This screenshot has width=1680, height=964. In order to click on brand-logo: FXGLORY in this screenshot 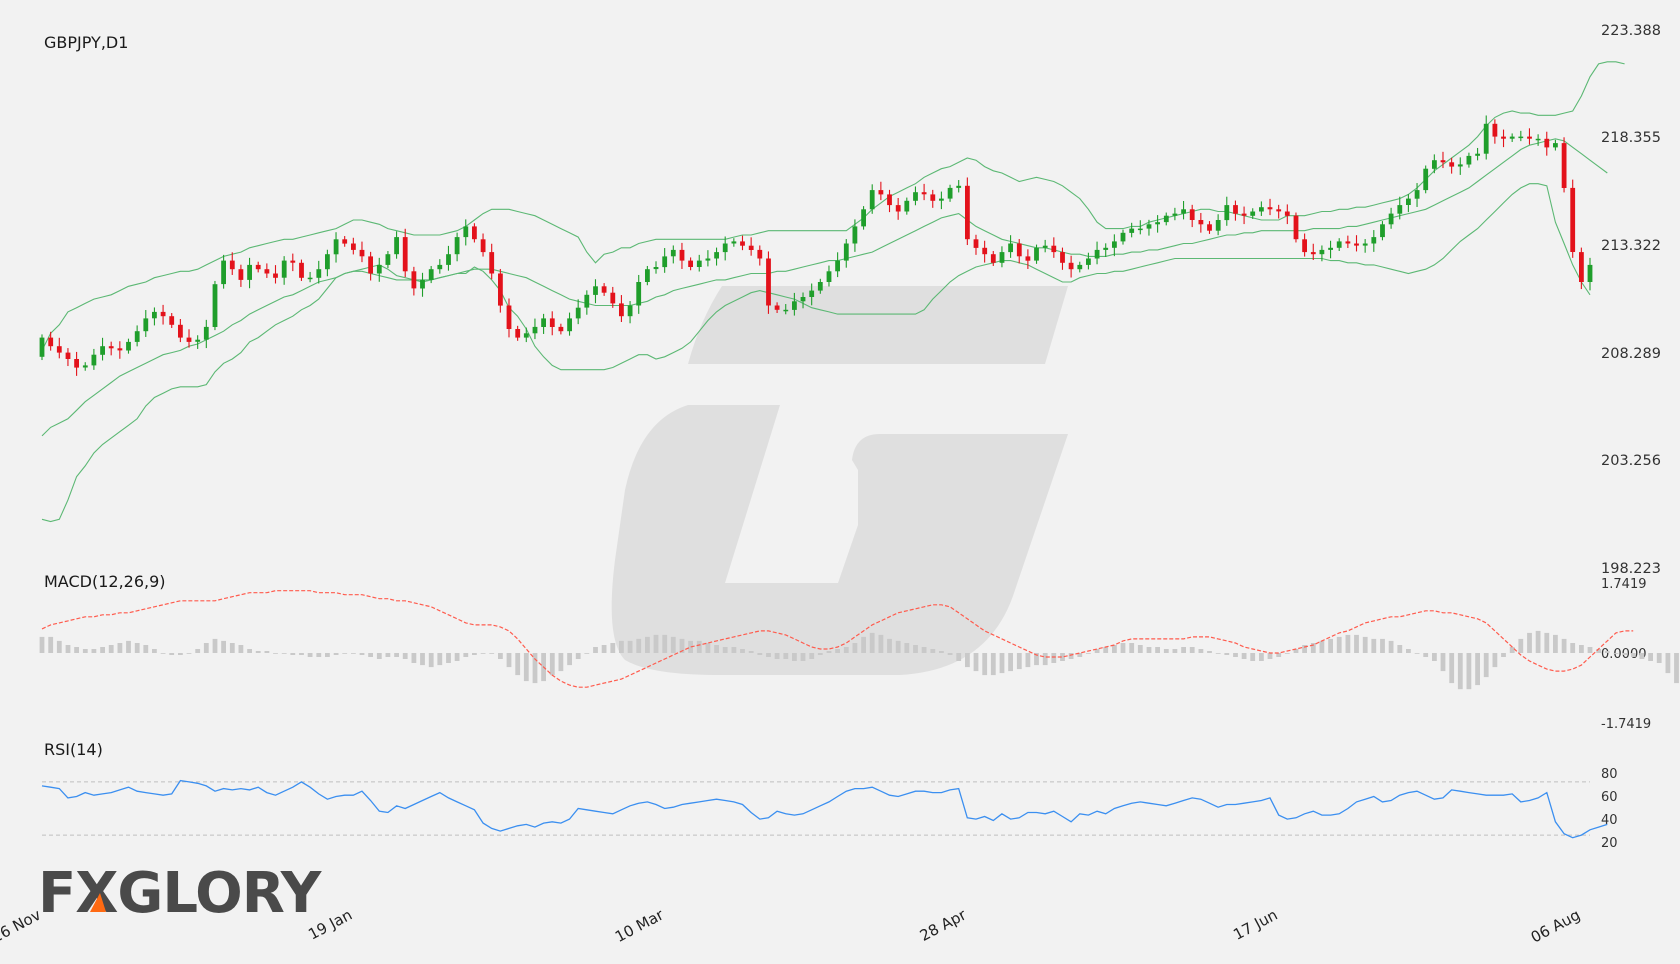, I will do `click(181, 893)`.